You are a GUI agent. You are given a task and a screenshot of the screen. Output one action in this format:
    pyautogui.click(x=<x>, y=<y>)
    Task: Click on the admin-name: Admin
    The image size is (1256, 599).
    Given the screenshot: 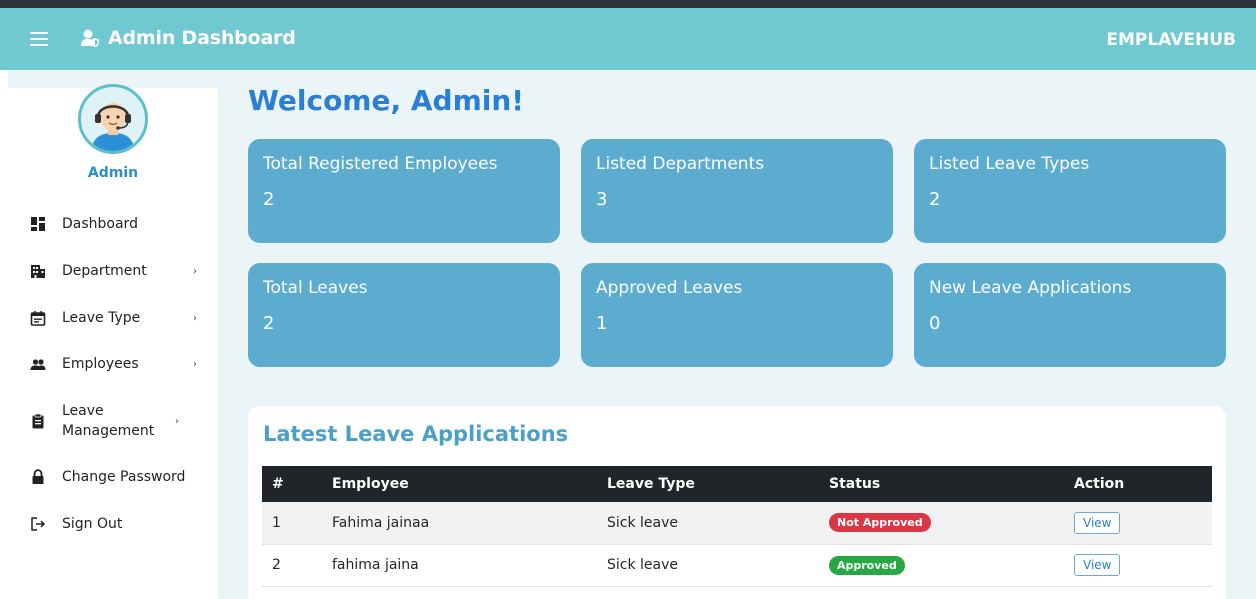 What is the action you would take?
    pyautogui.click(x=113, y=173)
    